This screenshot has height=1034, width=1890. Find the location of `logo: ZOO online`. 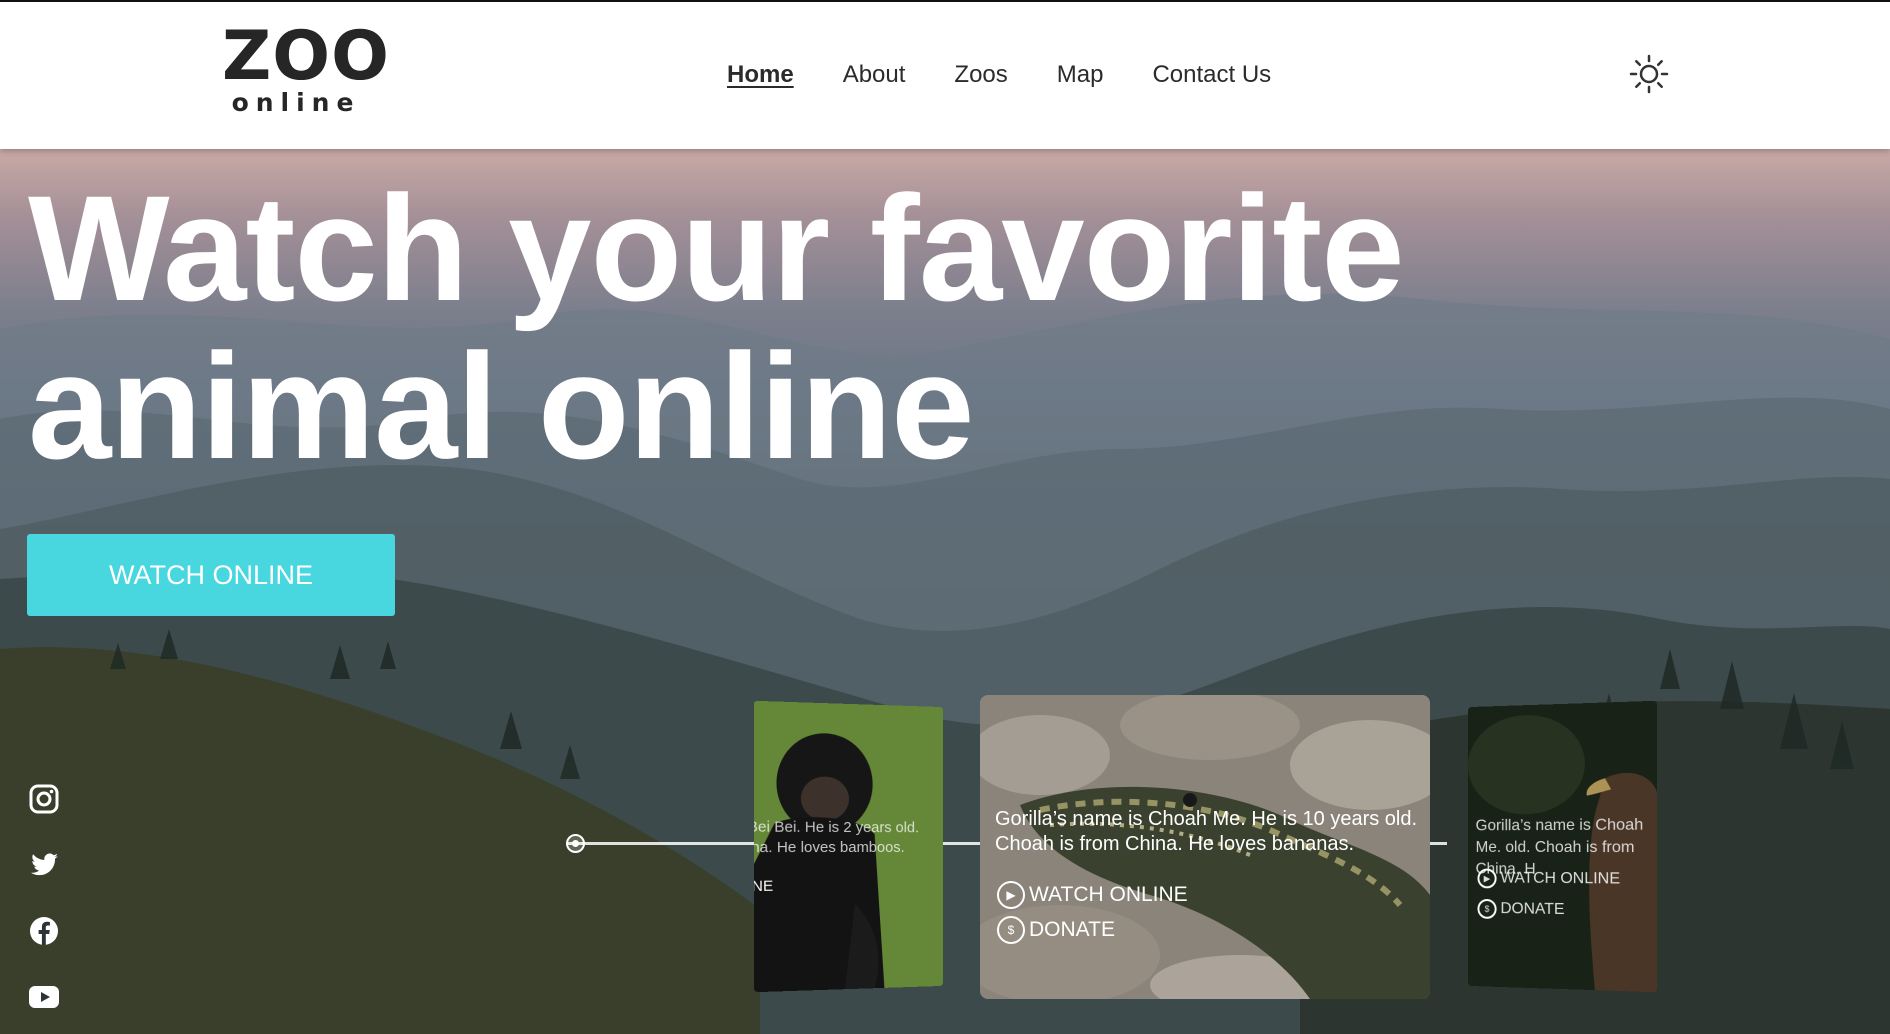

logo: ZOO online is located at coordinates (306, 67).